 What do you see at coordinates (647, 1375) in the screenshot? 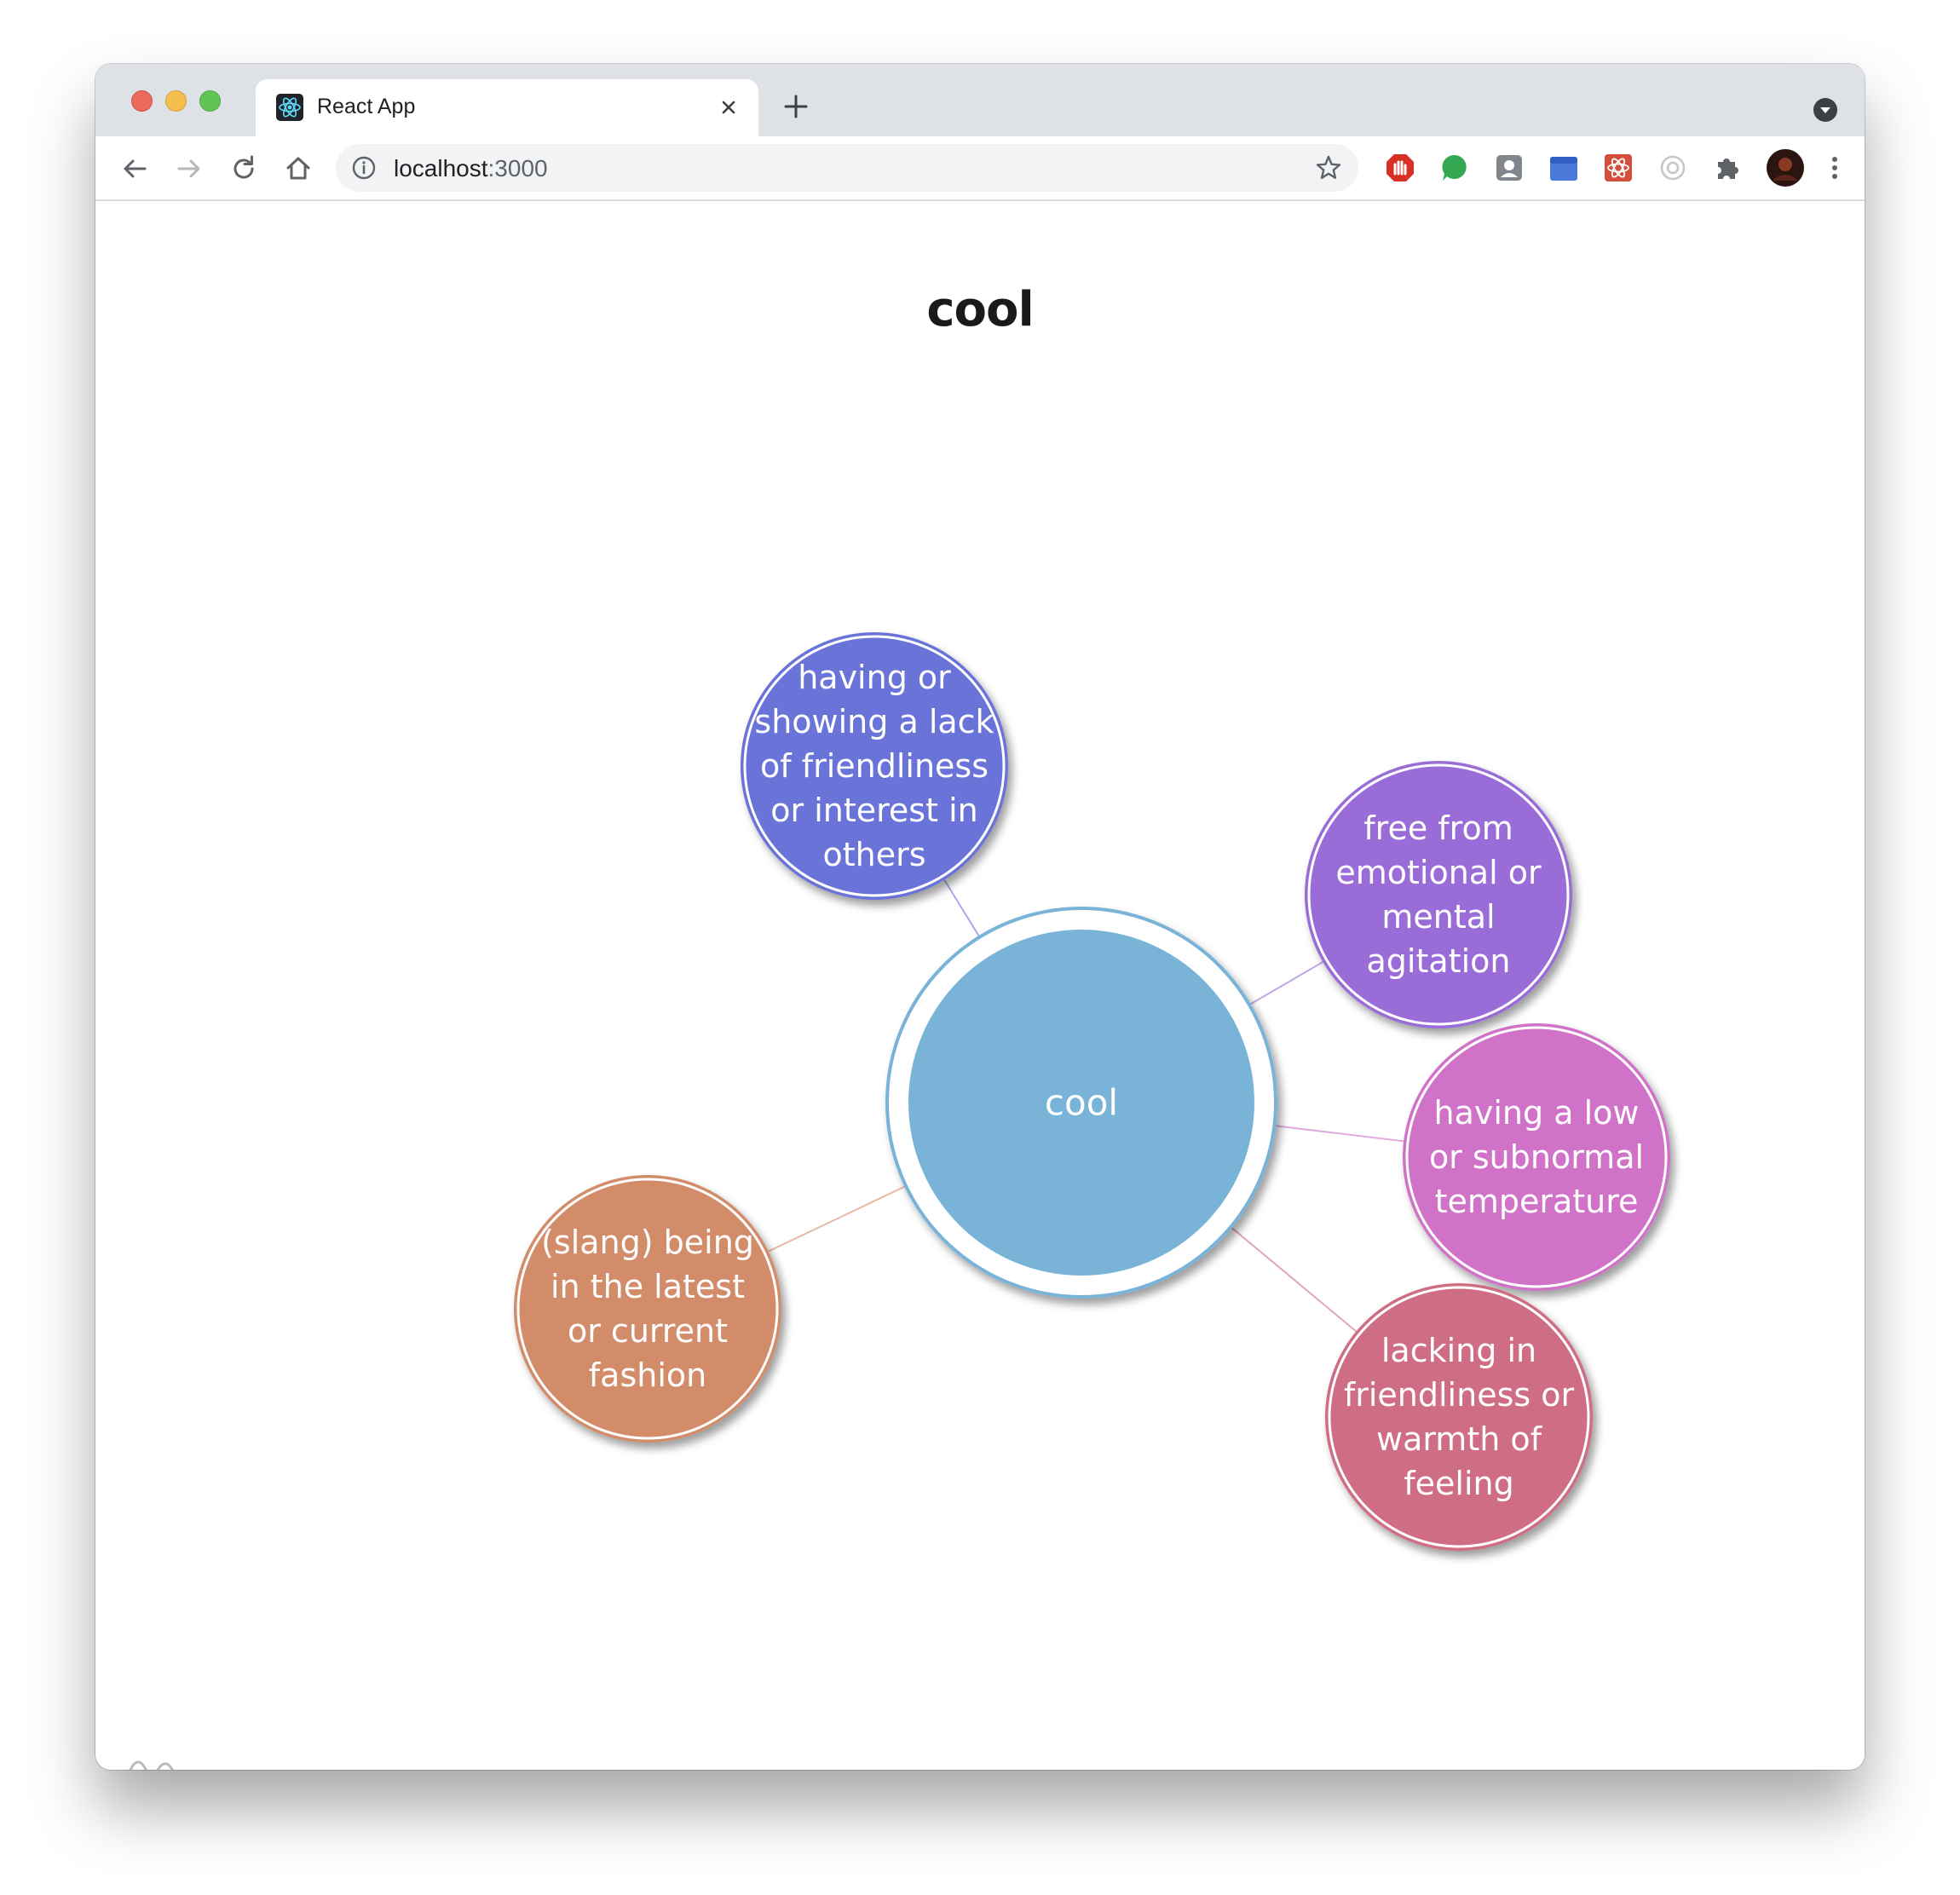
I see `definition-node-label: fashion` at bounding box center [647, 1375].